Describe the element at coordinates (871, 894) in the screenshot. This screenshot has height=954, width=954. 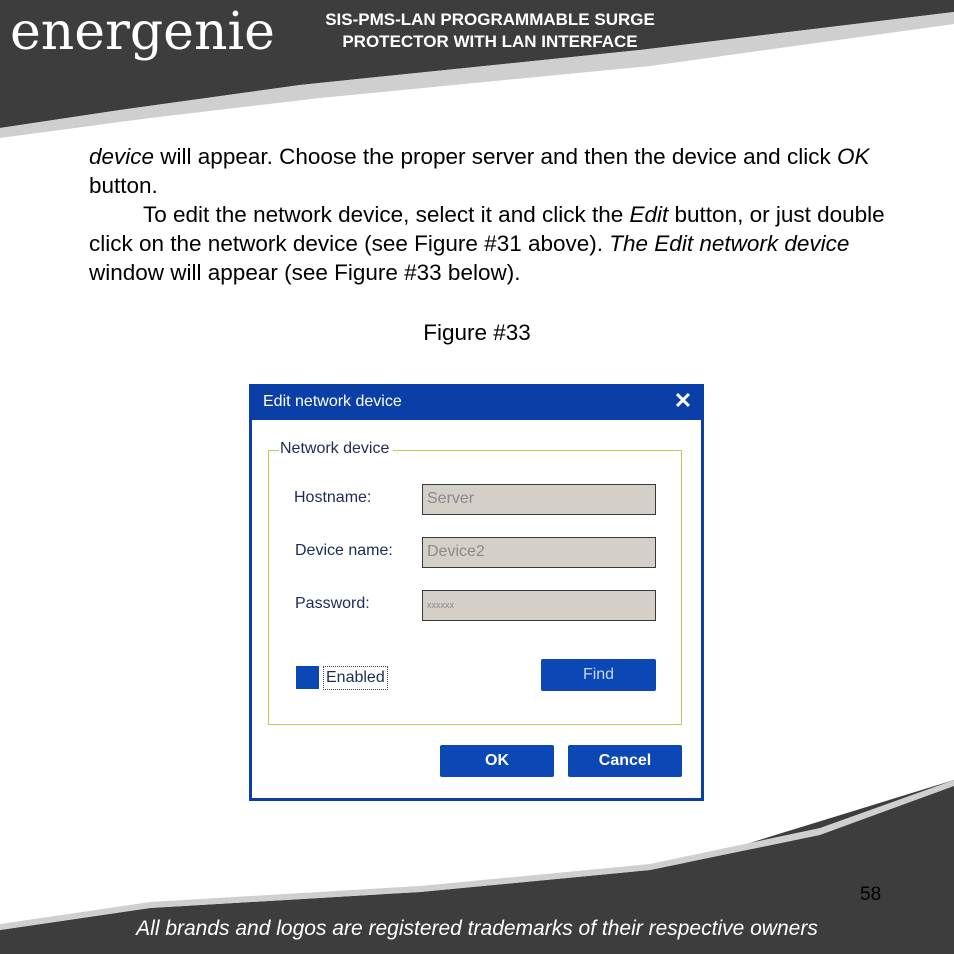
I see `page-number: 58` at that location.